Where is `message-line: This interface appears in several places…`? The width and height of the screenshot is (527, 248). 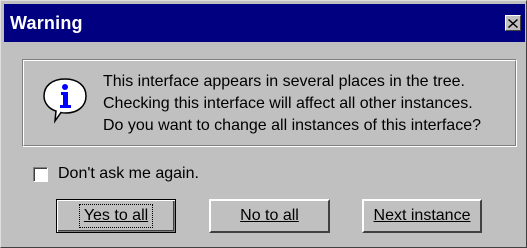 message-line: This interface appears in several places… is located at coordinates (284, 81).